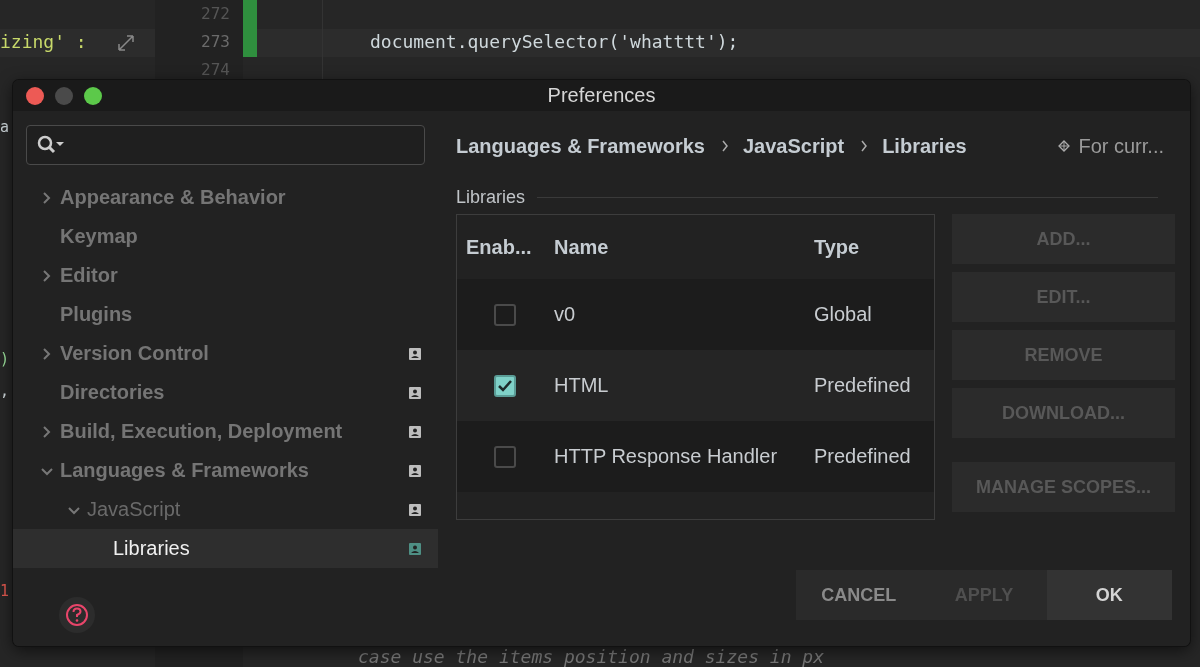  I want to click on table-cell-text: Global, so click(843, 314).